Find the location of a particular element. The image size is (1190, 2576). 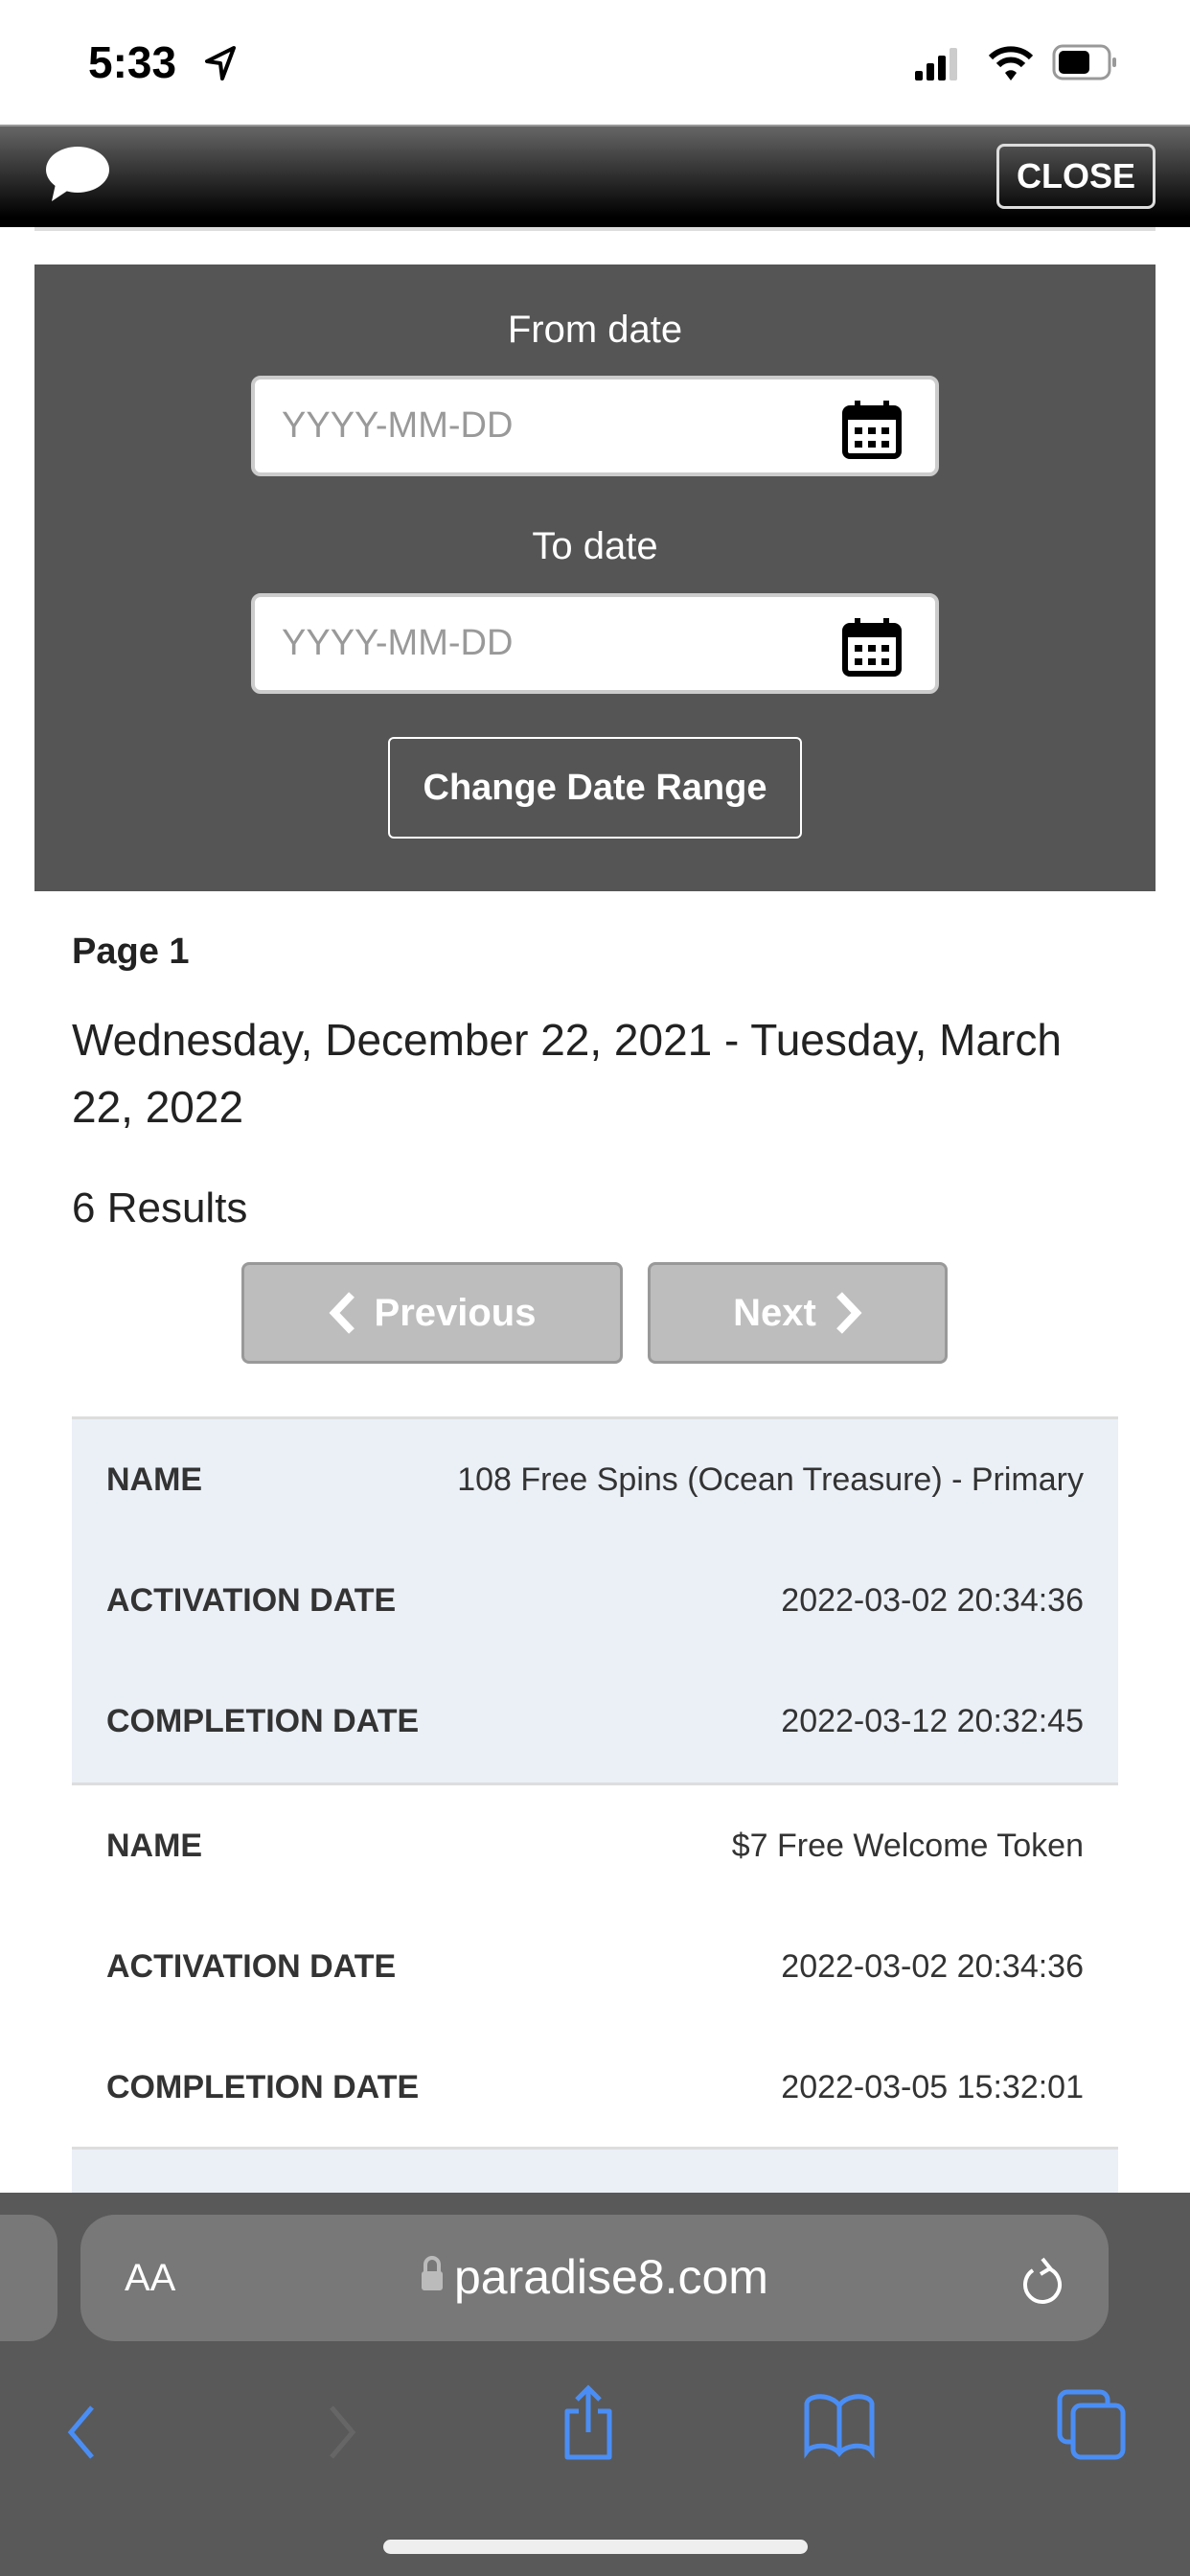

text-size-button: AA is located at coordinates (150, 2278).